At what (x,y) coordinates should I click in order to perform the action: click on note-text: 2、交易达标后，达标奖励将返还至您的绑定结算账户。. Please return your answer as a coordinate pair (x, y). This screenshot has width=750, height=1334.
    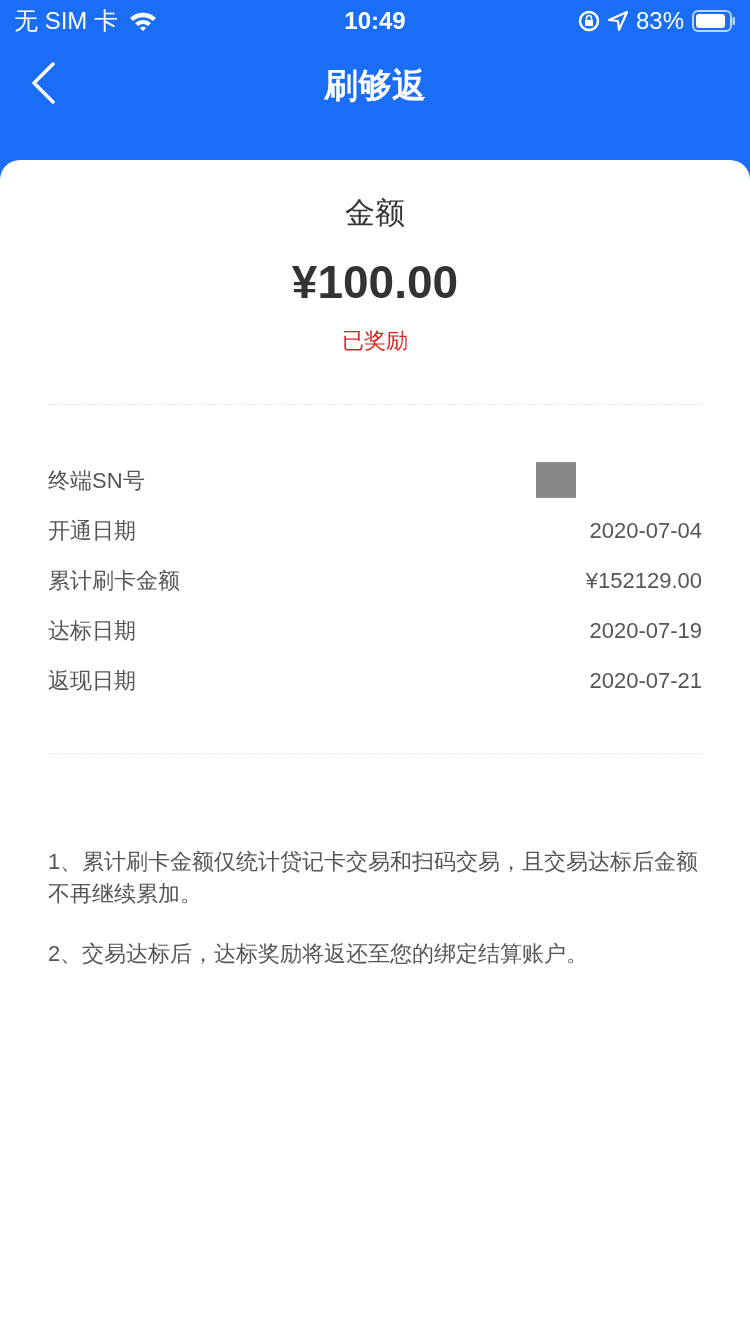
    Looking at the image, I should click on (319, 954).